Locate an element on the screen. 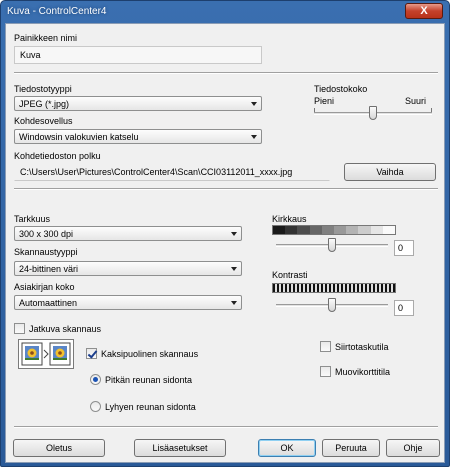 This screenshot has height=467, width=450. continuous-scan-checkbox: Jatkuva skannaus is located at coordinates (57, 328).